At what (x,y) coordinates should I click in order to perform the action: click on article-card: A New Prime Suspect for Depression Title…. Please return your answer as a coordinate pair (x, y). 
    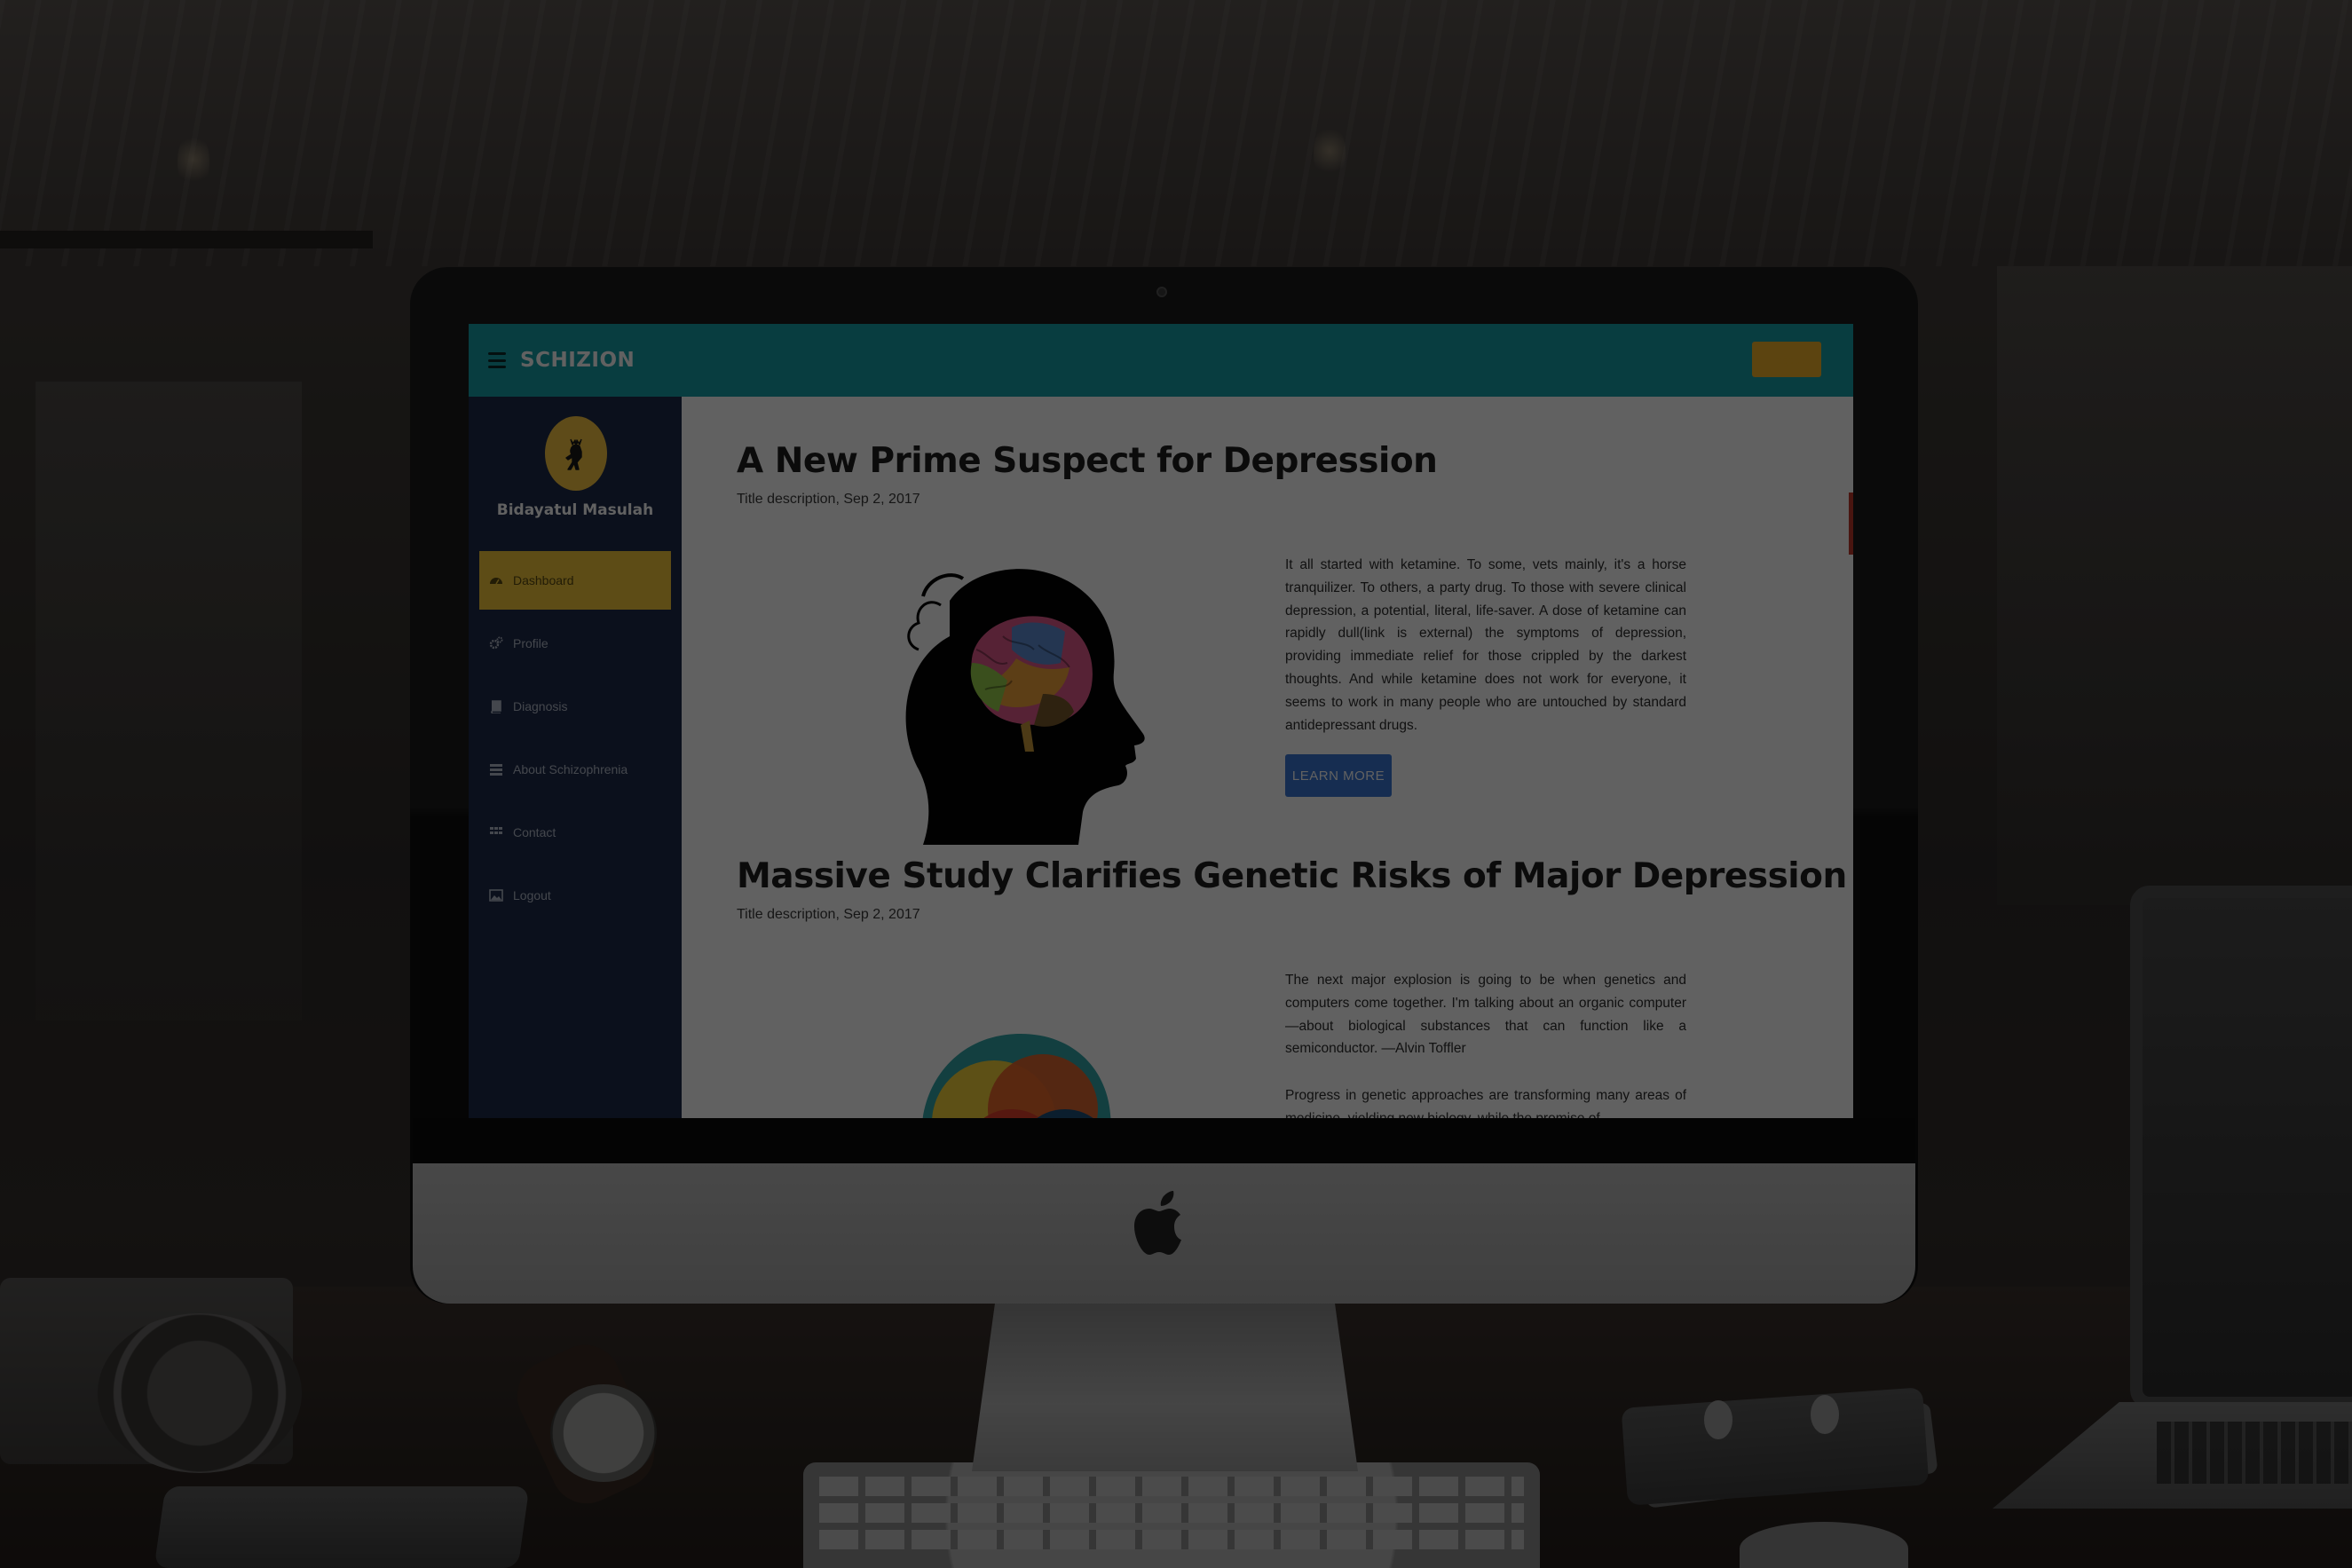
    Looking at the image, I should click on (1251, 474).